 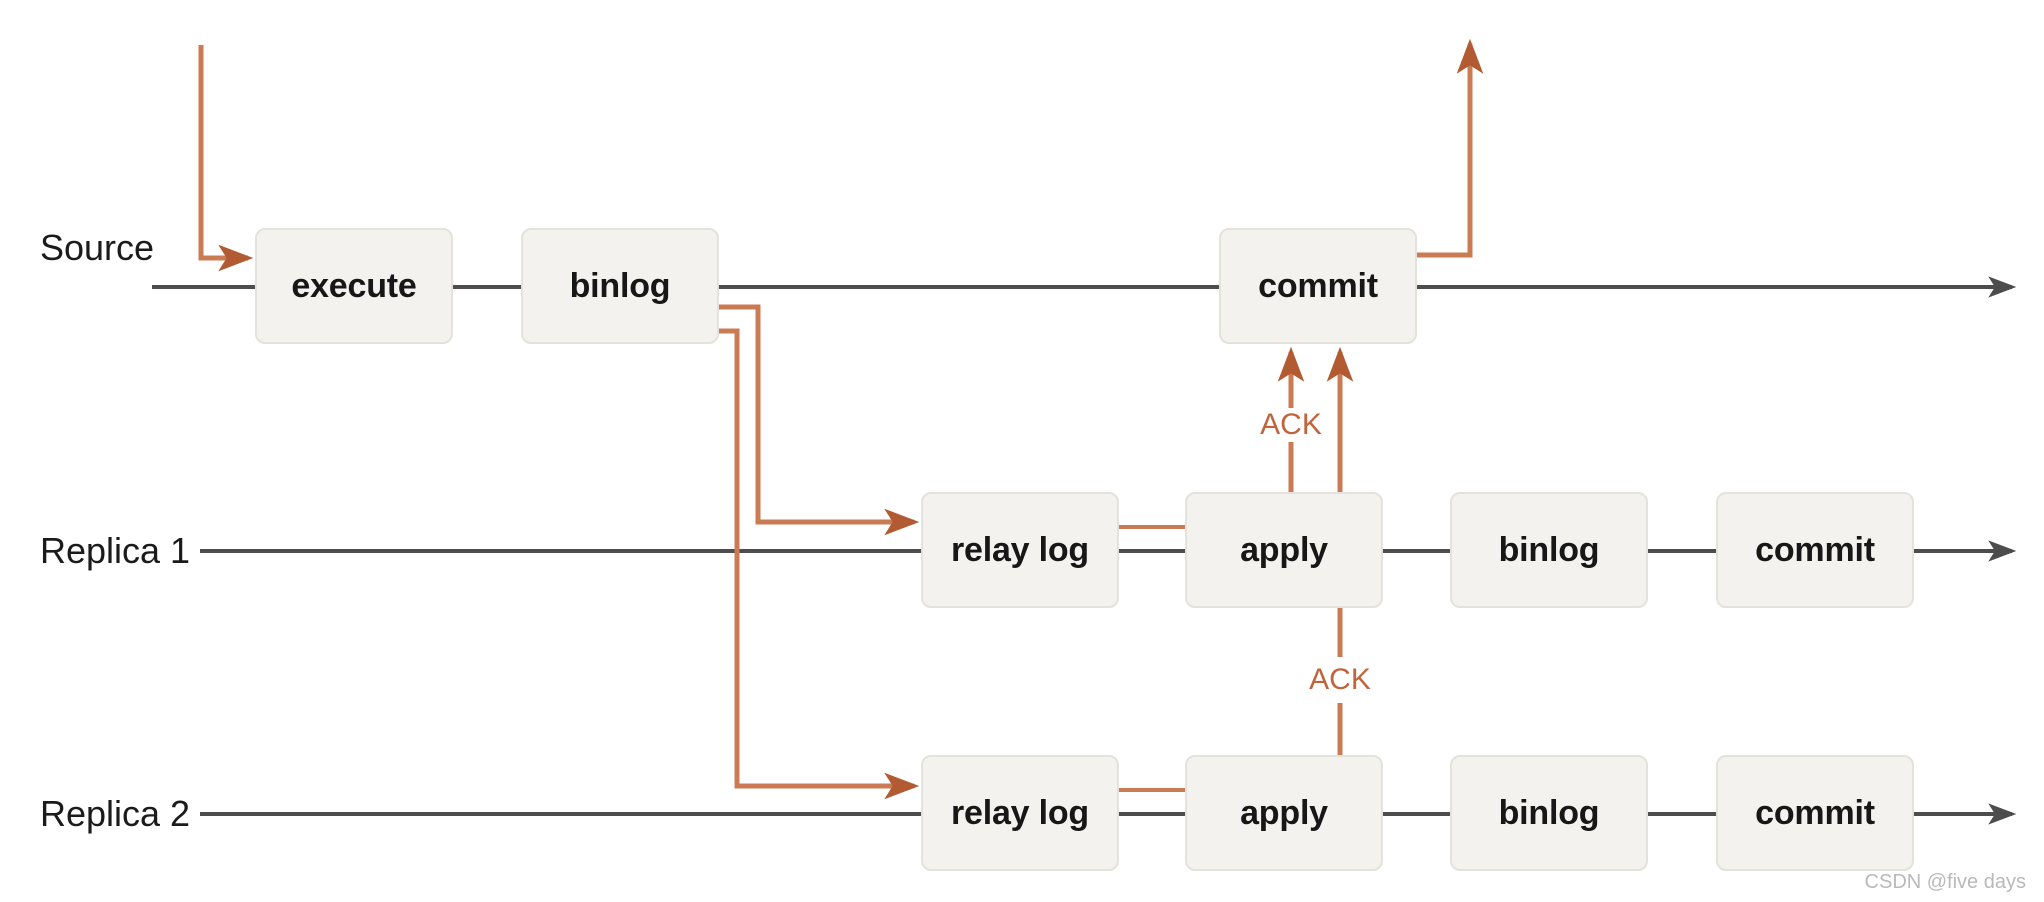 I want to click on flow-binlog-to-replica2-relay, so click(x=819, y=564).